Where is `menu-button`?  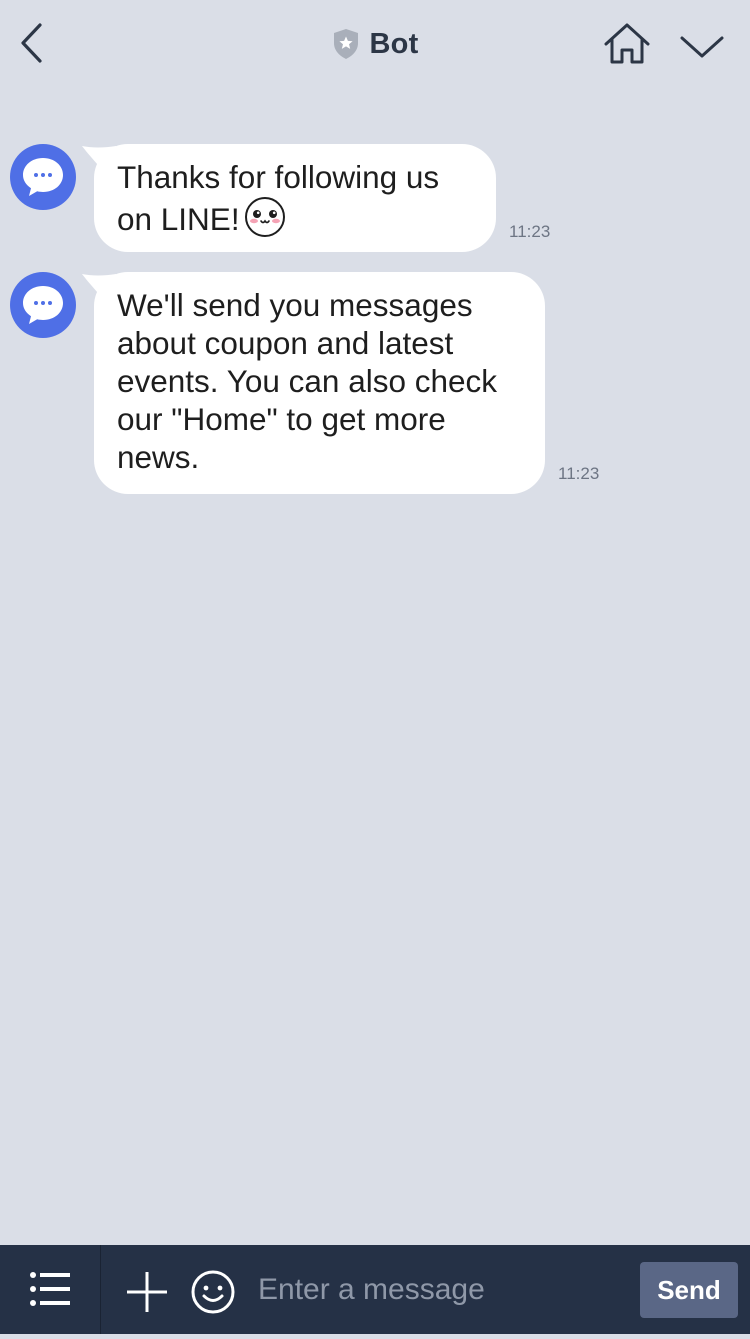 menu-button is located at coordinates (50, 1289).